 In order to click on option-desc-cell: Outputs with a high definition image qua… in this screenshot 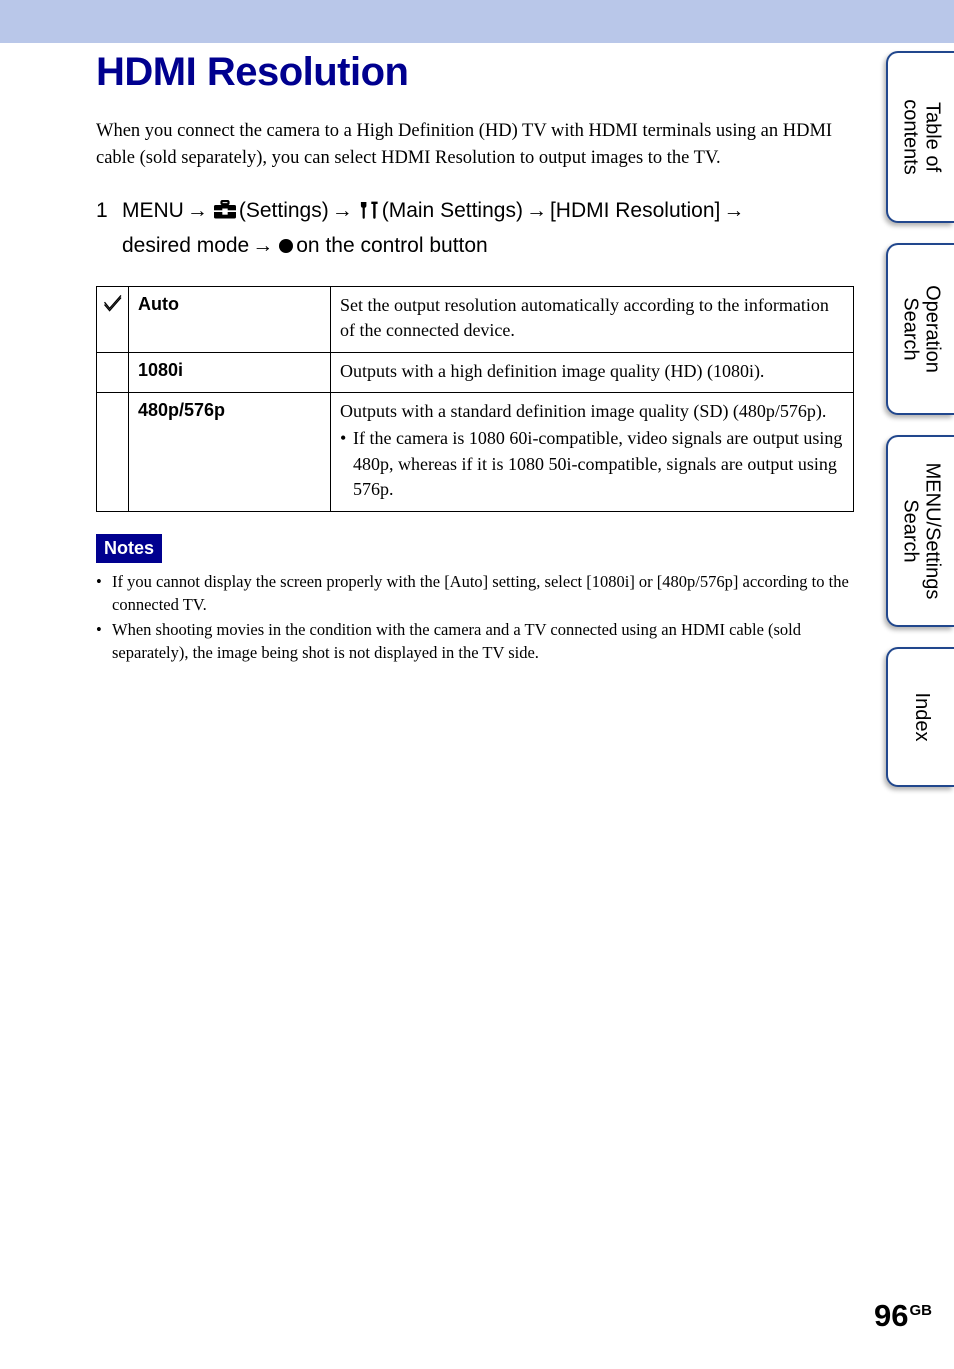, I will do `click(592, 372)`.